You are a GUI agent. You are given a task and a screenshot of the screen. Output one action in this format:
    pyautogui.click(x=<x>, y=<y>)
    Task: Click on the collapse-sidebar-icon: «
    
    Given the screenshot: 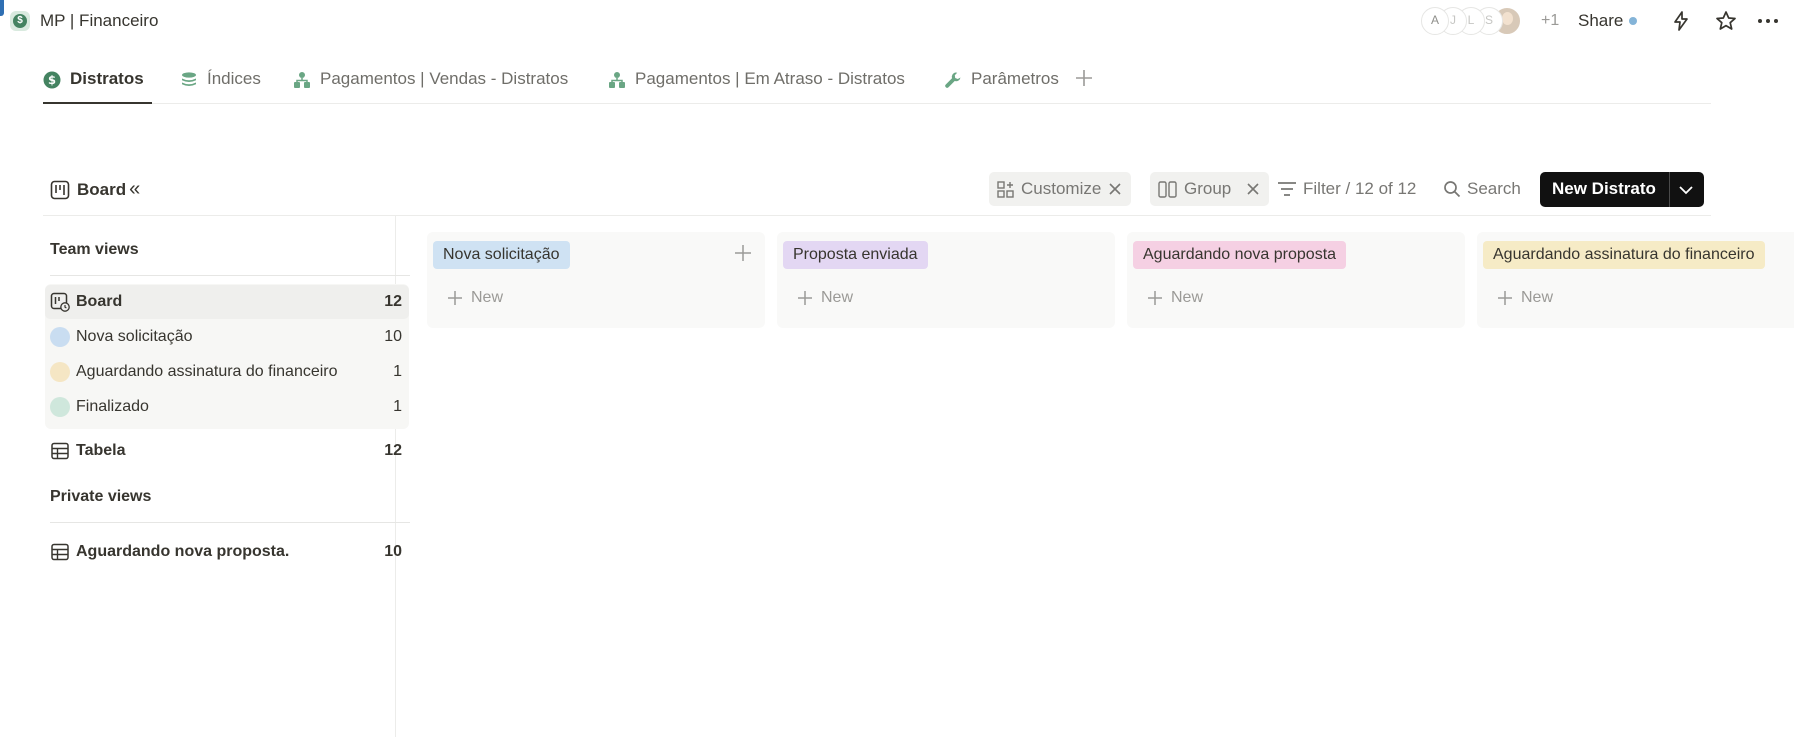 What is the action you would take?
    pyautogui.click(x=134, y=189)
    